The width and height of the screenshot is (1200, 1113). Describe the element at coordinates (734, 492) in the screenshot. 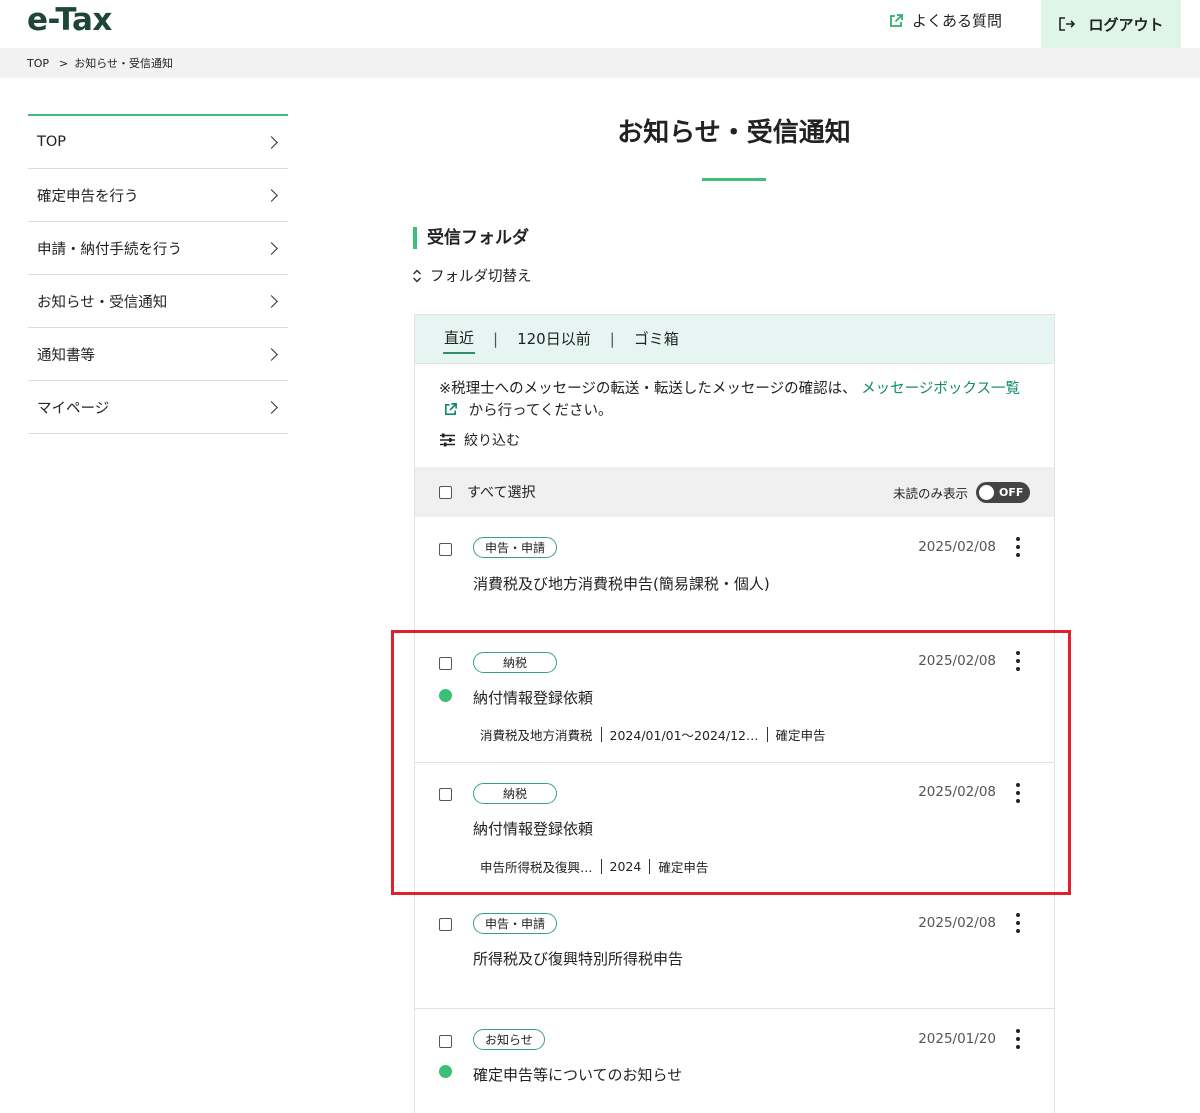

I see `select-all-bar: すべて選択 未読のみ表示 OFF` at that location.